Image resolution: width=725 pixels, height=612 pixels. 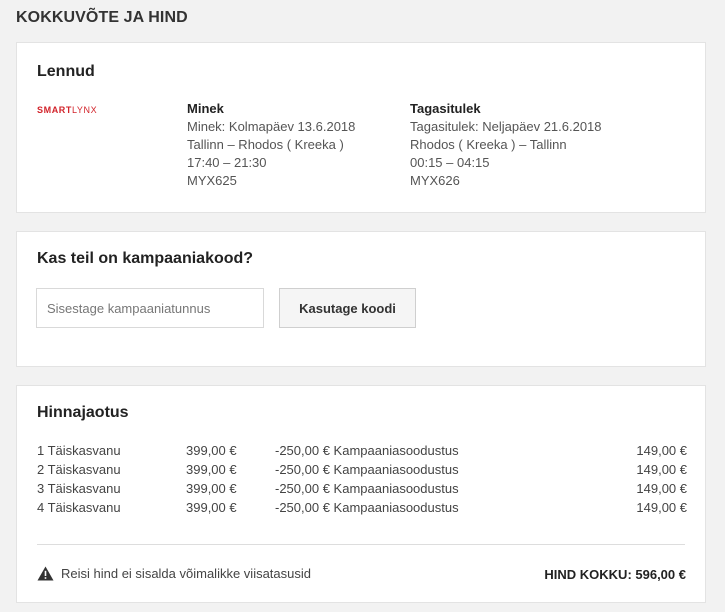 What do you see at coordinates (488, 144) in the screenshot?
I see `return-route: Rhodos ( Kreeka ) – Tallinn` at bounding box center [488, 144].